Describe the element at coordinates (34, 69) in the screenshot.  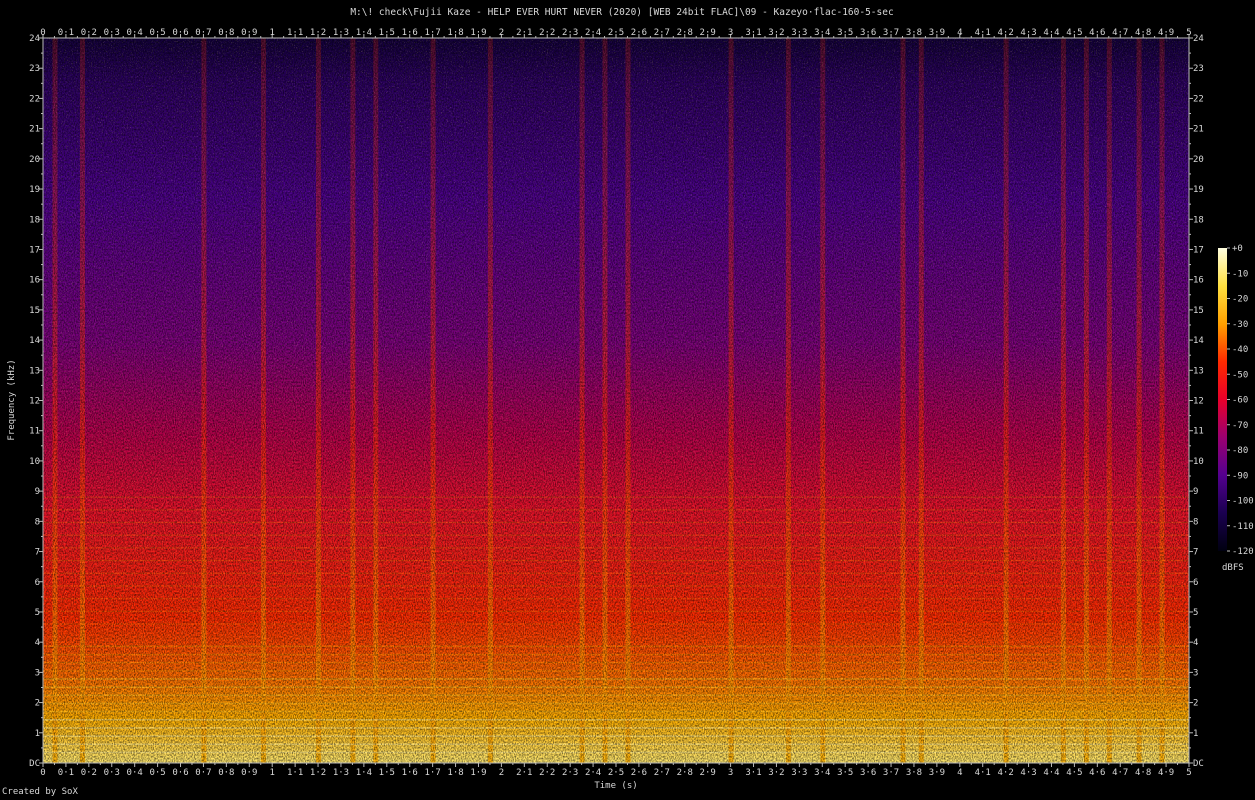
I see `y-tick-label: 23` at that location.